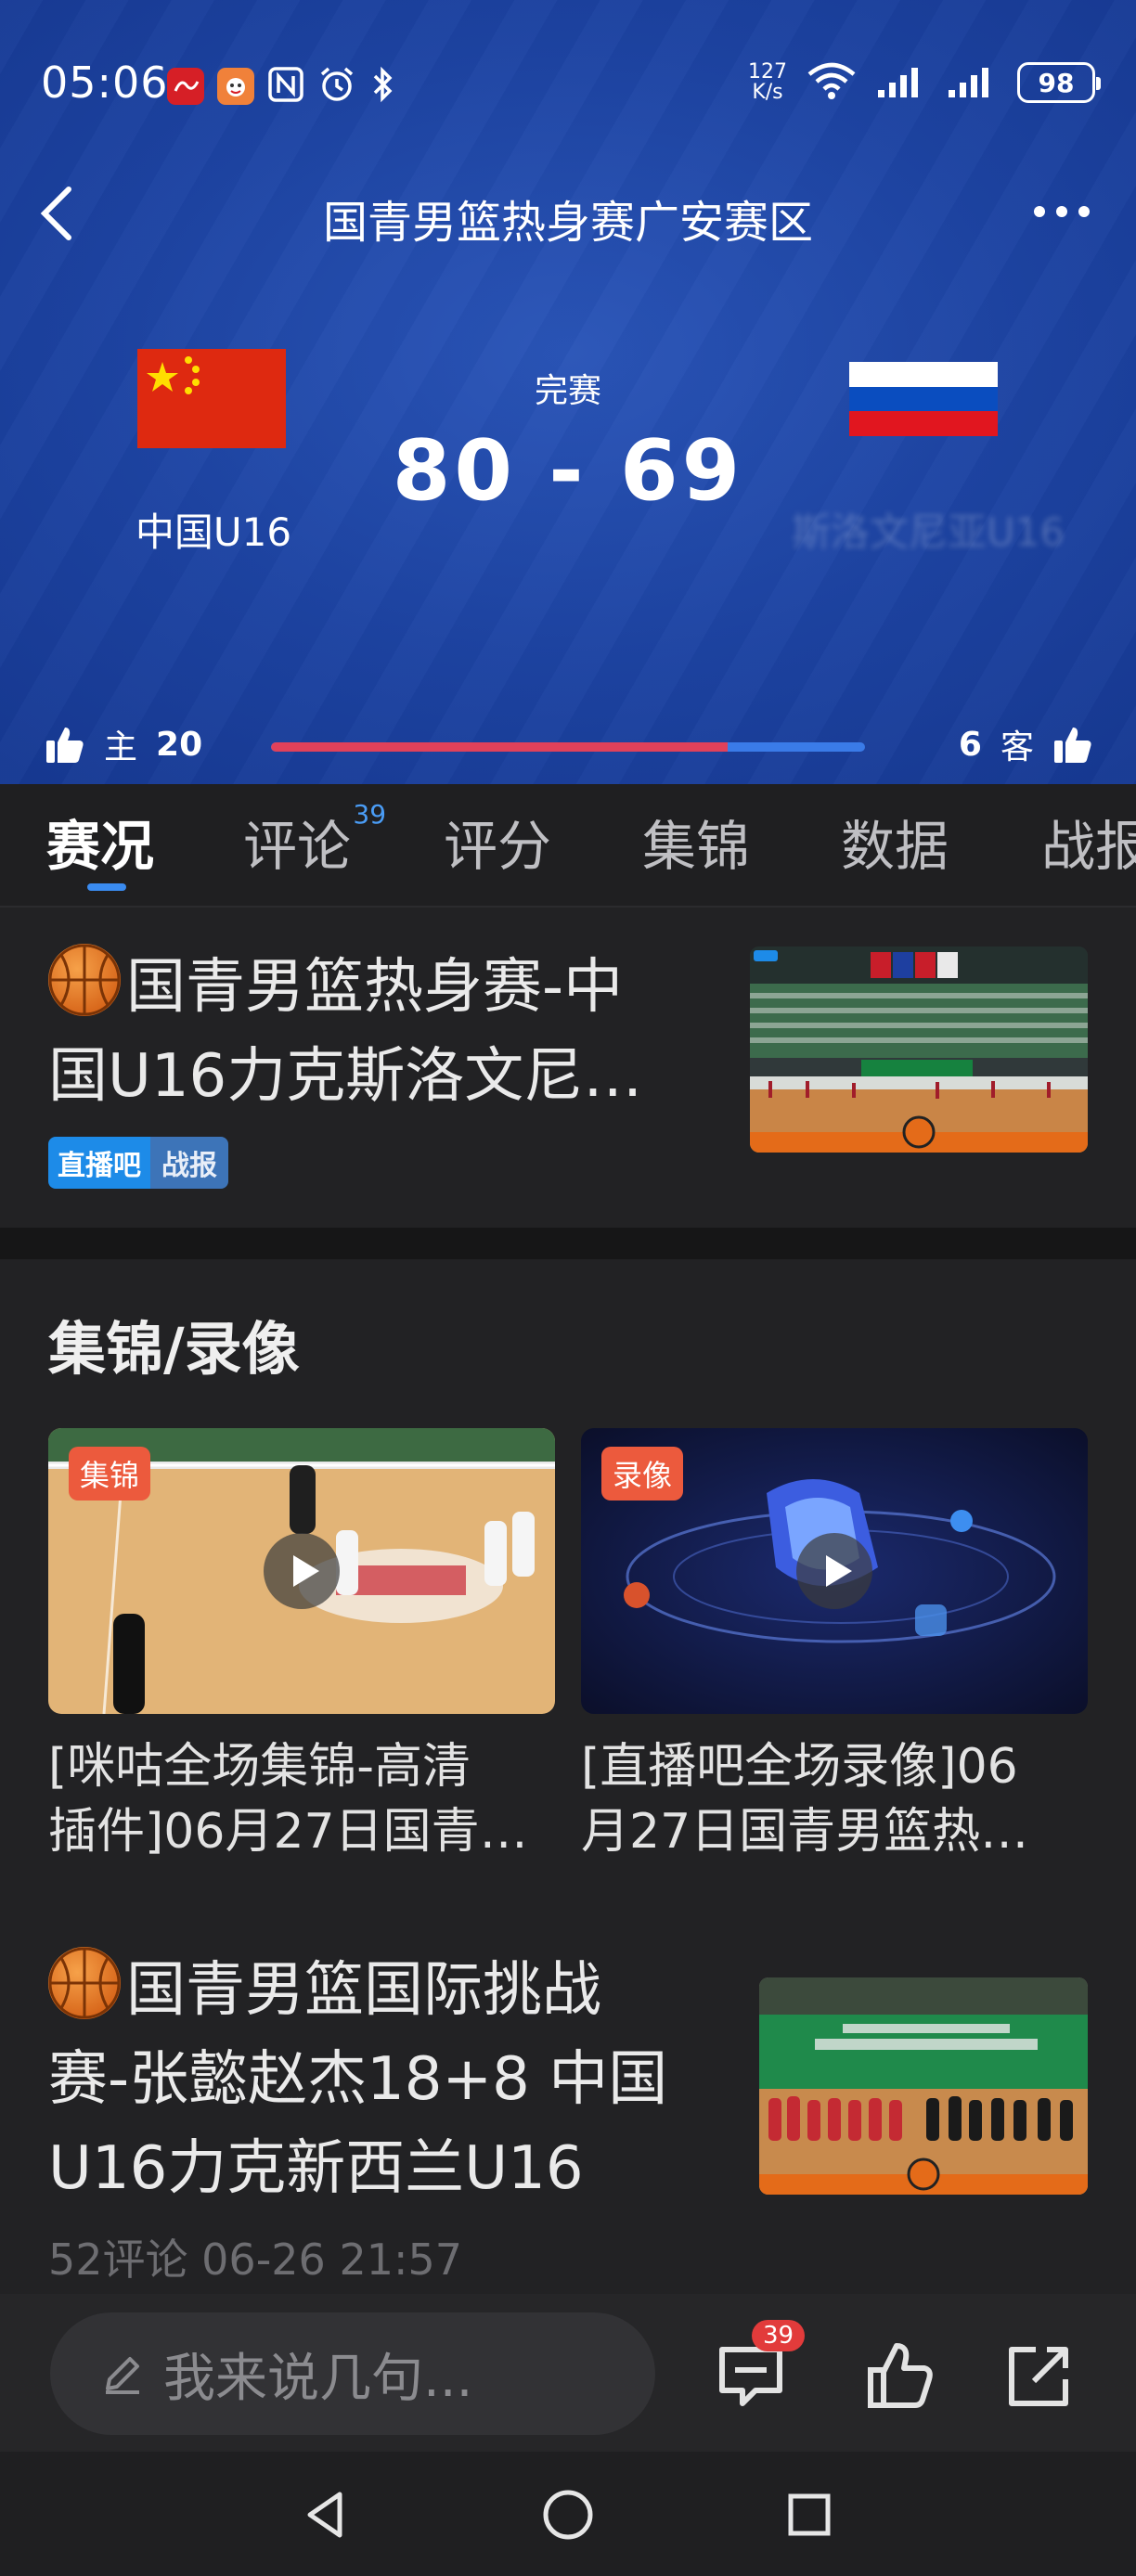 The width and height of the screenshot is (1136, 2576). Describe the element at coordinates (902, 83) in the screenshot. I see `signal-icon` at that location.